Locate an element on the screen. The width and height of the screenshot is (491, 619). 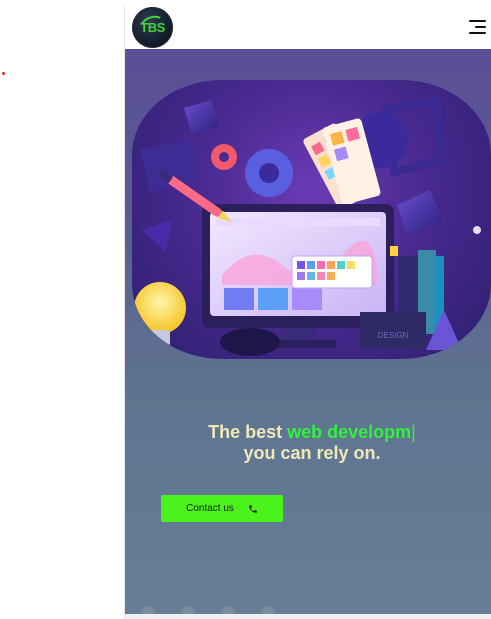
contact-us-label: Contact us is located at coordinates (210, 508).